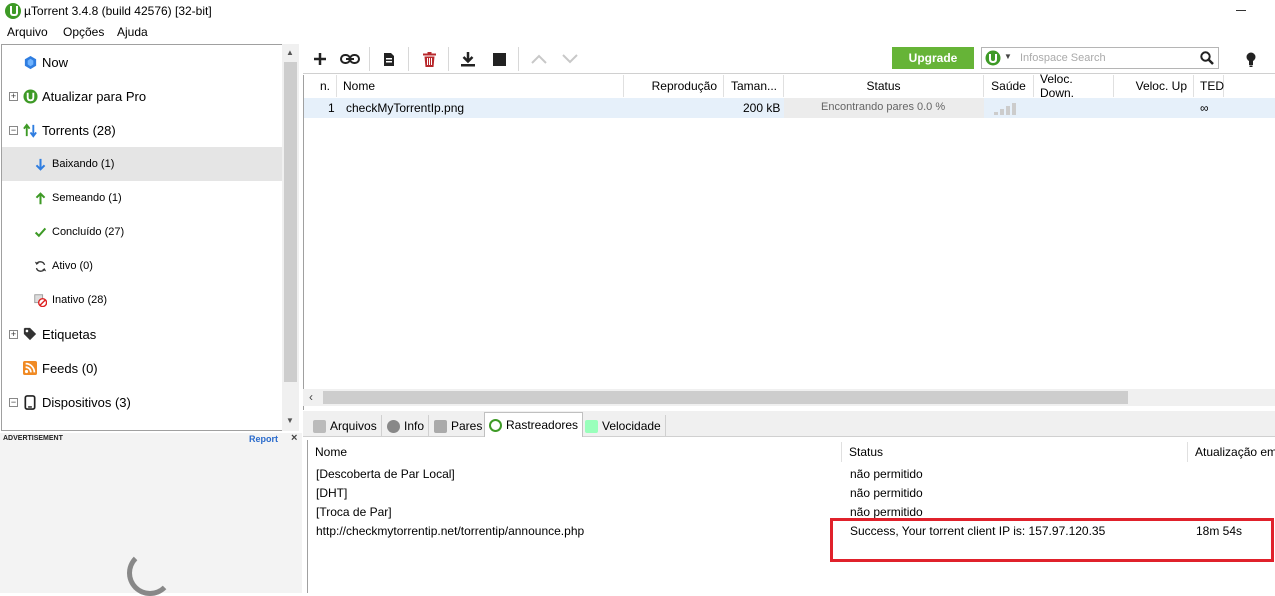 The width and height of the screenshot is (1275, 596). What do you see at coordinates (467, 426) in the screenshot?
I see `tab-label: Pares` at bounding box center [467, 426].